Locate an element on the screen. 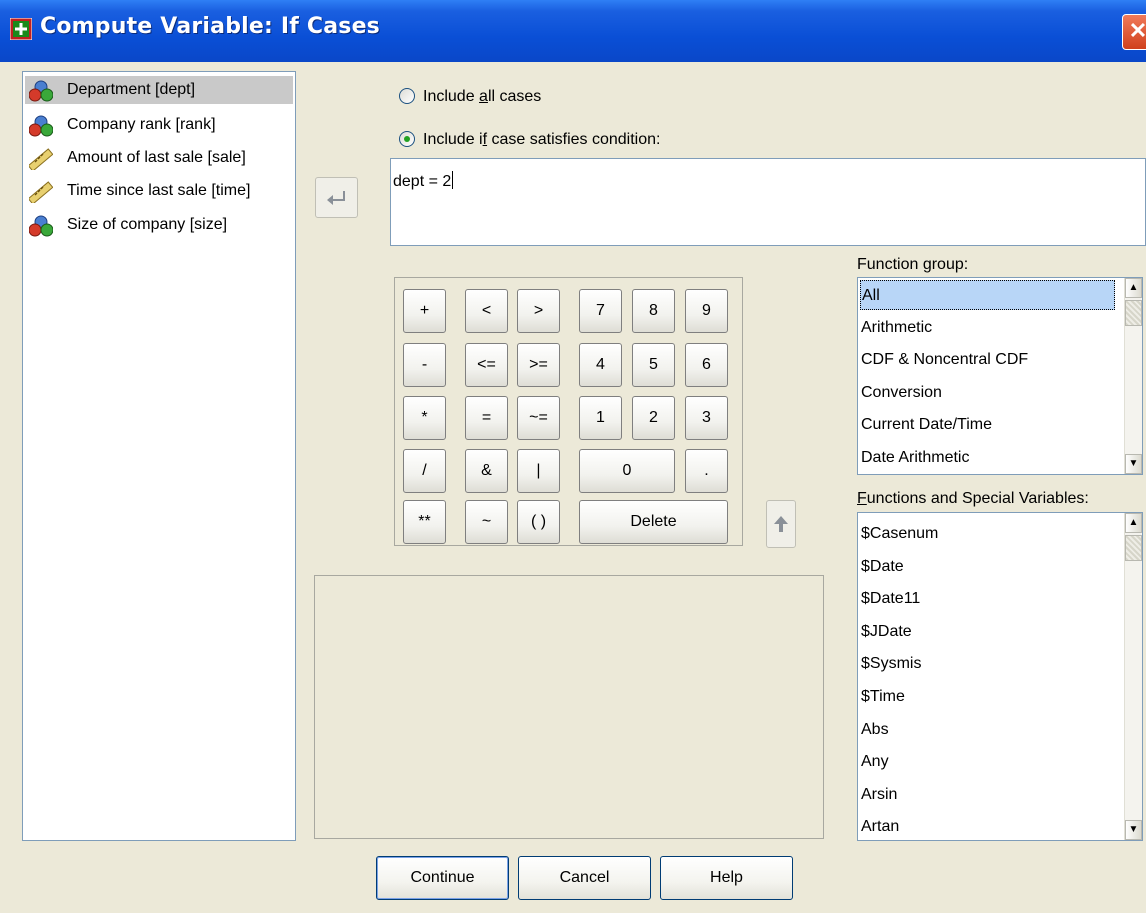 This screenshot has height=913, width=1146. compute-variable-app-icon is located at coordinates (21, 29).